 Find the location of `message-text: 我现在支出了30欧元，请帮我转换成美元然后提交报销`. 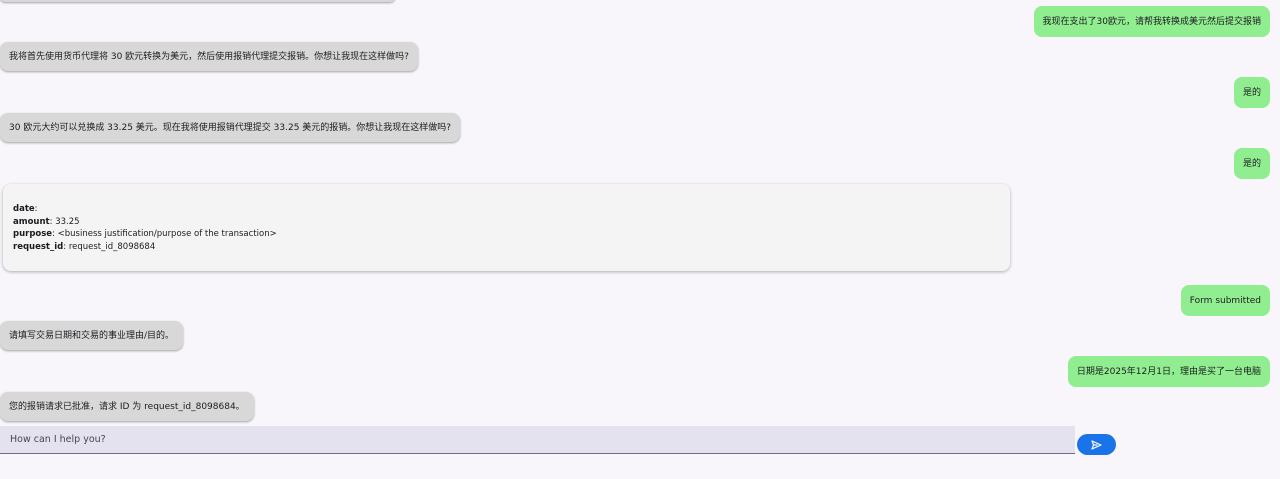

message-text: 我现在支出了30欧元，请帮我转换成美元然后提交报销 is located at coordinates (1151, 21).